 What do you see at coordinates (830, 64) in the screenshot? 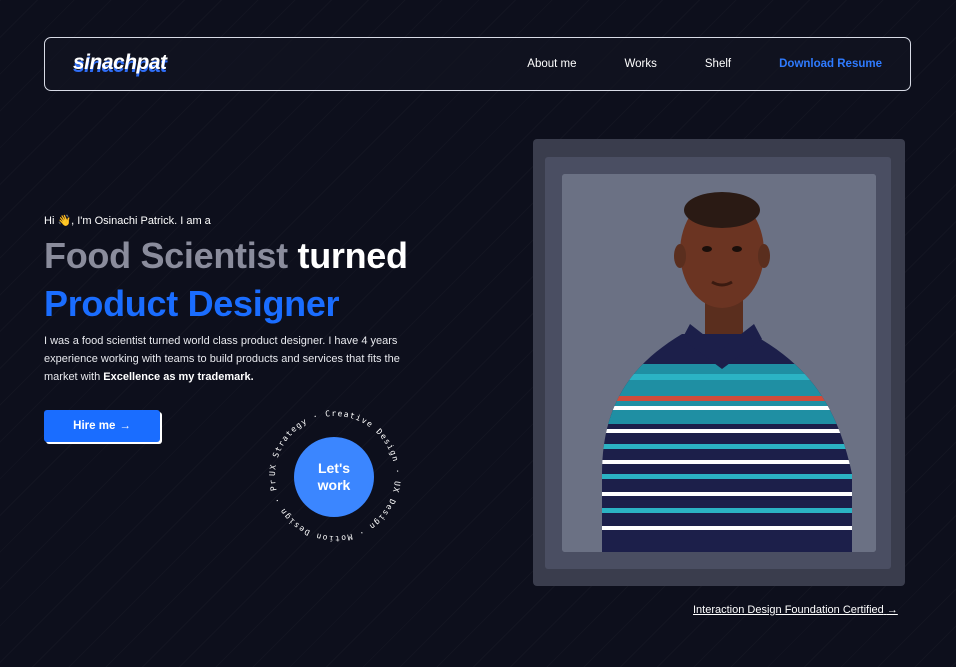
I see `download-resume-link: Download Resume` at bounding box center [830, 64].